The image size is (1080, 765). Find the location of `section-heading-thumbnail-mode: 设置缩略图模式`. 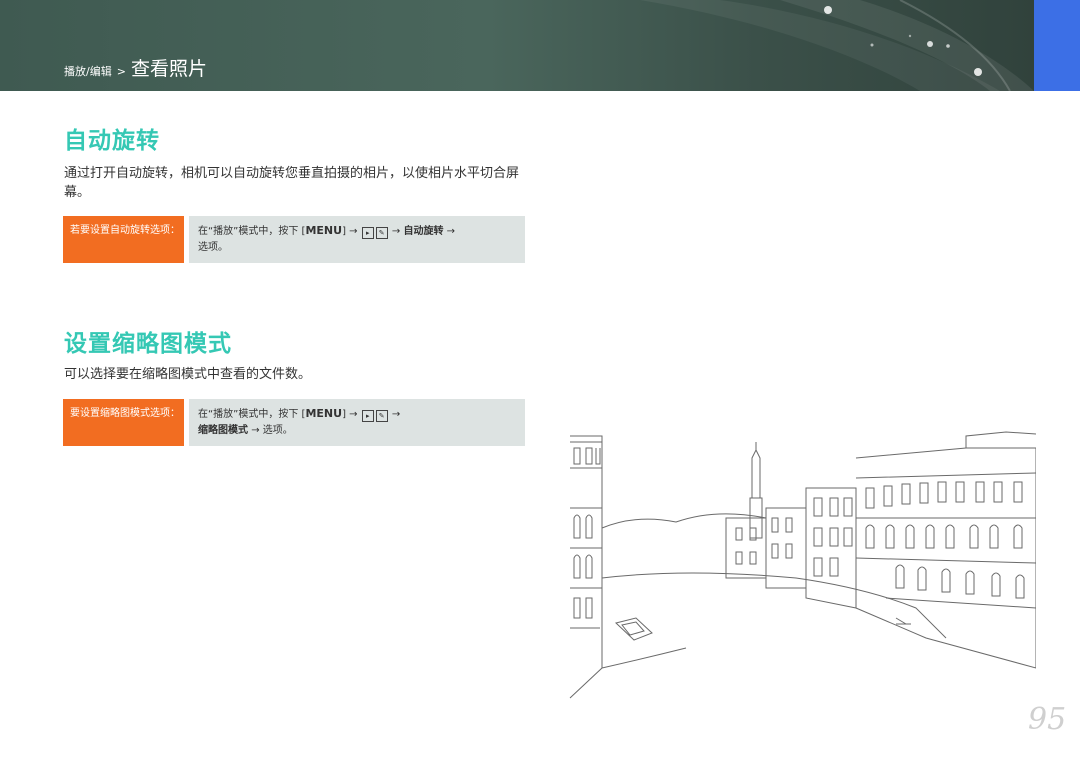

section-heading-thumbnail-mode: 设置缩略图模式 is located at coordinates (148, 344).